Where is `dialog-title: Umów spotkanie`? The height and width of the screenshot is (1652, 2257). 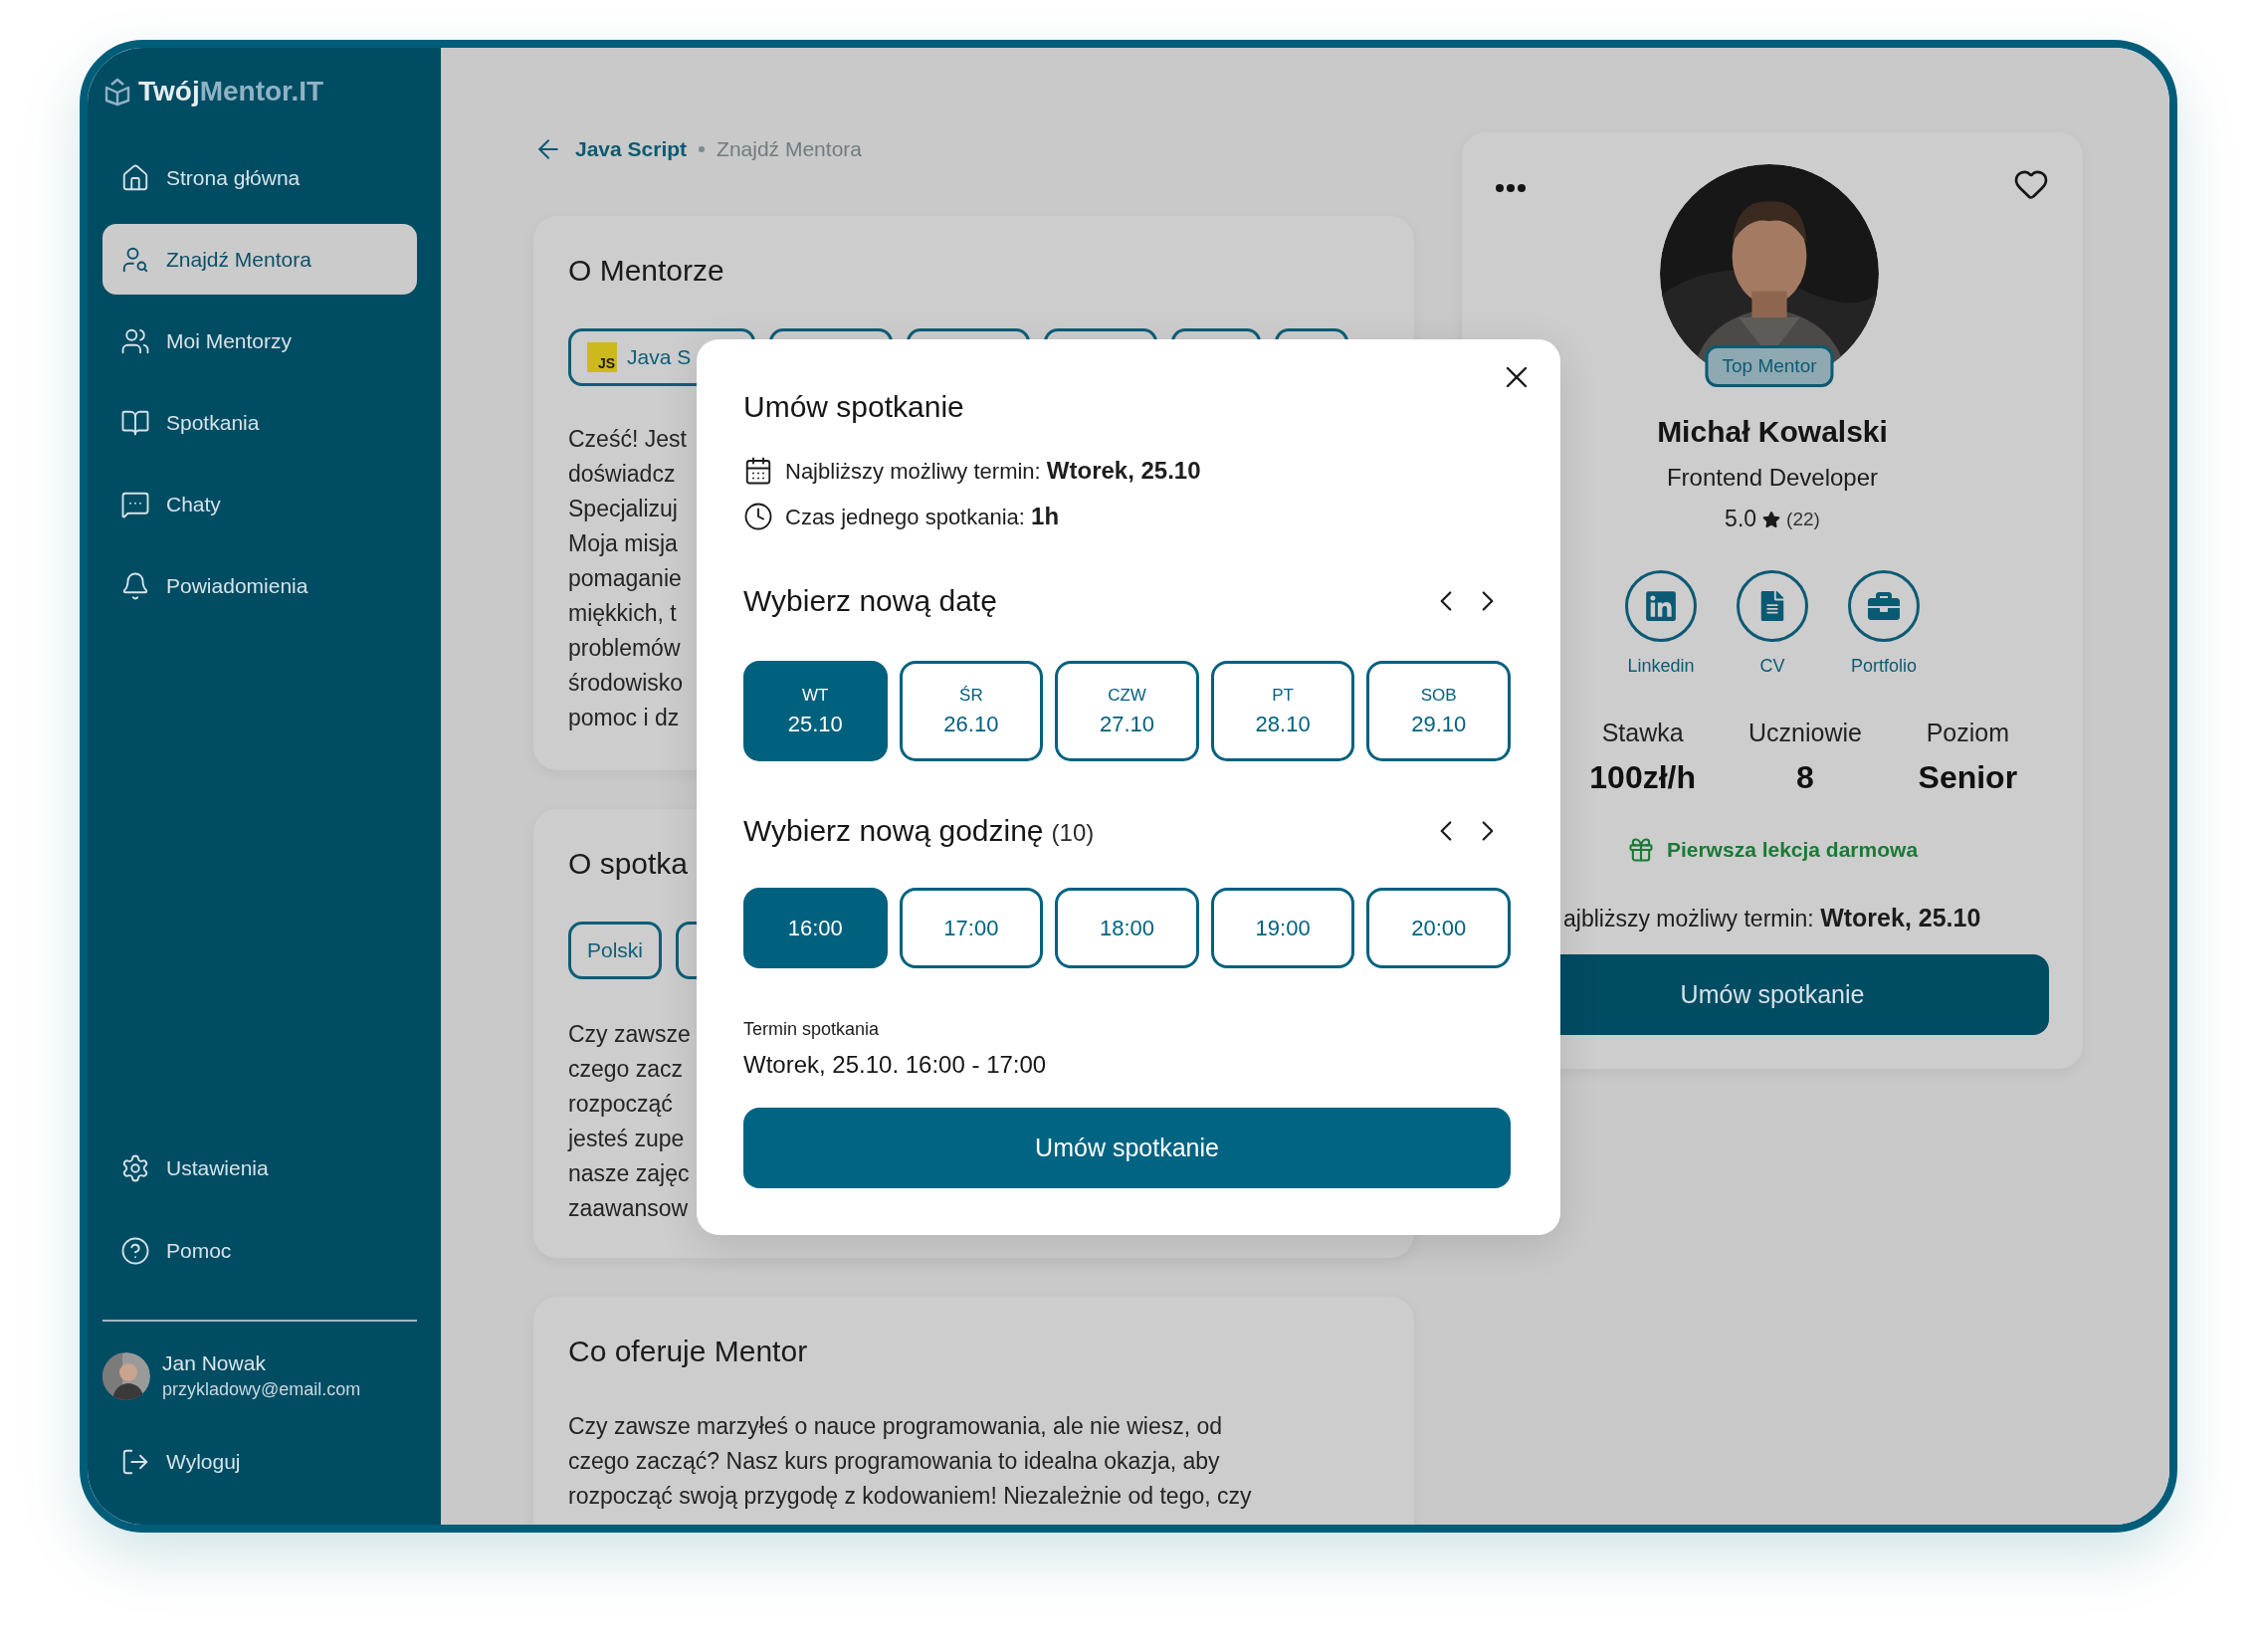 dialog-title: Umów spotkanie is located at coordinates (854, 407).